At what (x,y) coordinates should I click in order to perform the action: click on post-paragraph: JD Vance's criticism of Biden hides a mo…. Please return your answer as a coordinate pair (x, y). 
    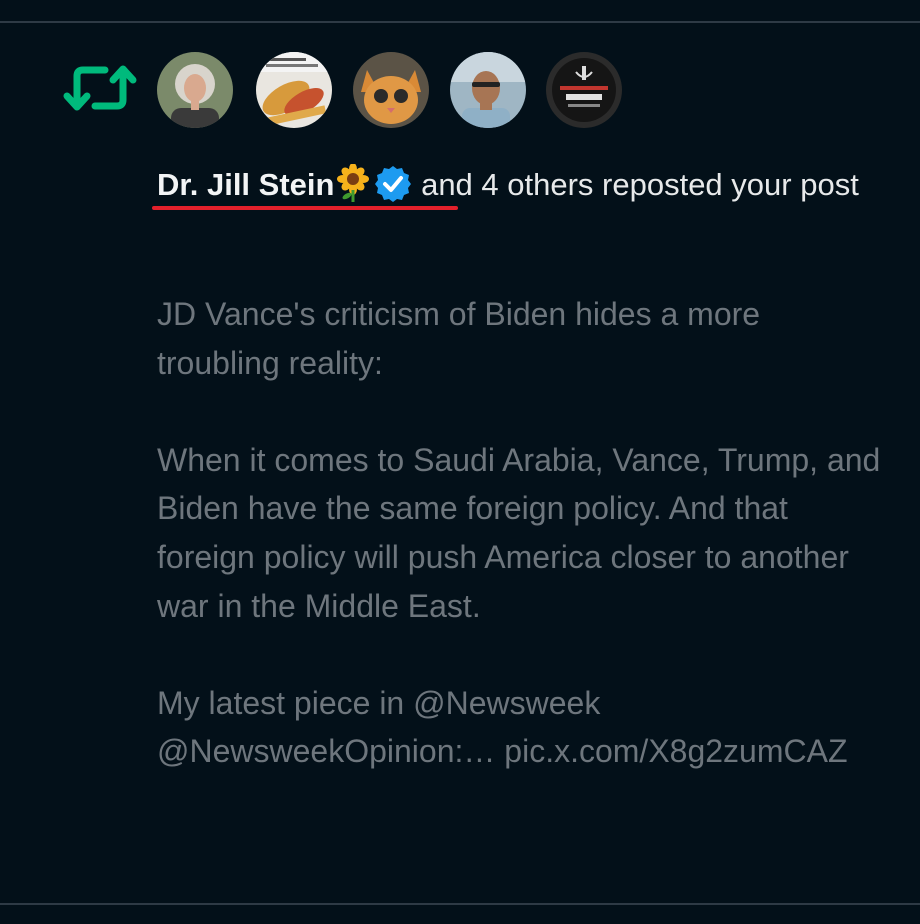
    Looking at the image, I should click on (459, 338).